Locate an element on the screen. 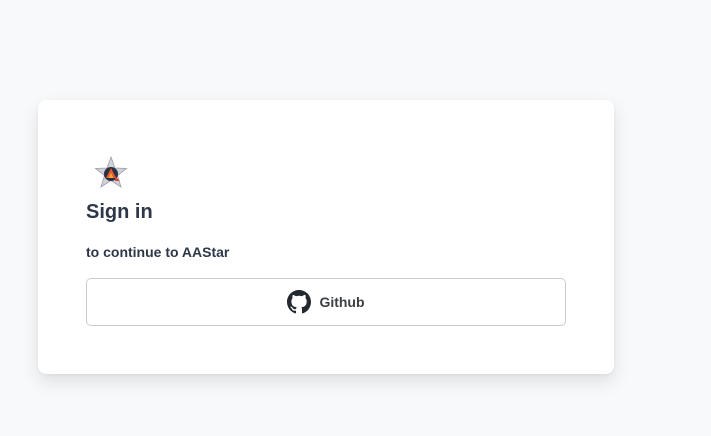 The width and height of the screenshot is (711, 436). github-signin-button: Github is located at coordinates (326, 302).